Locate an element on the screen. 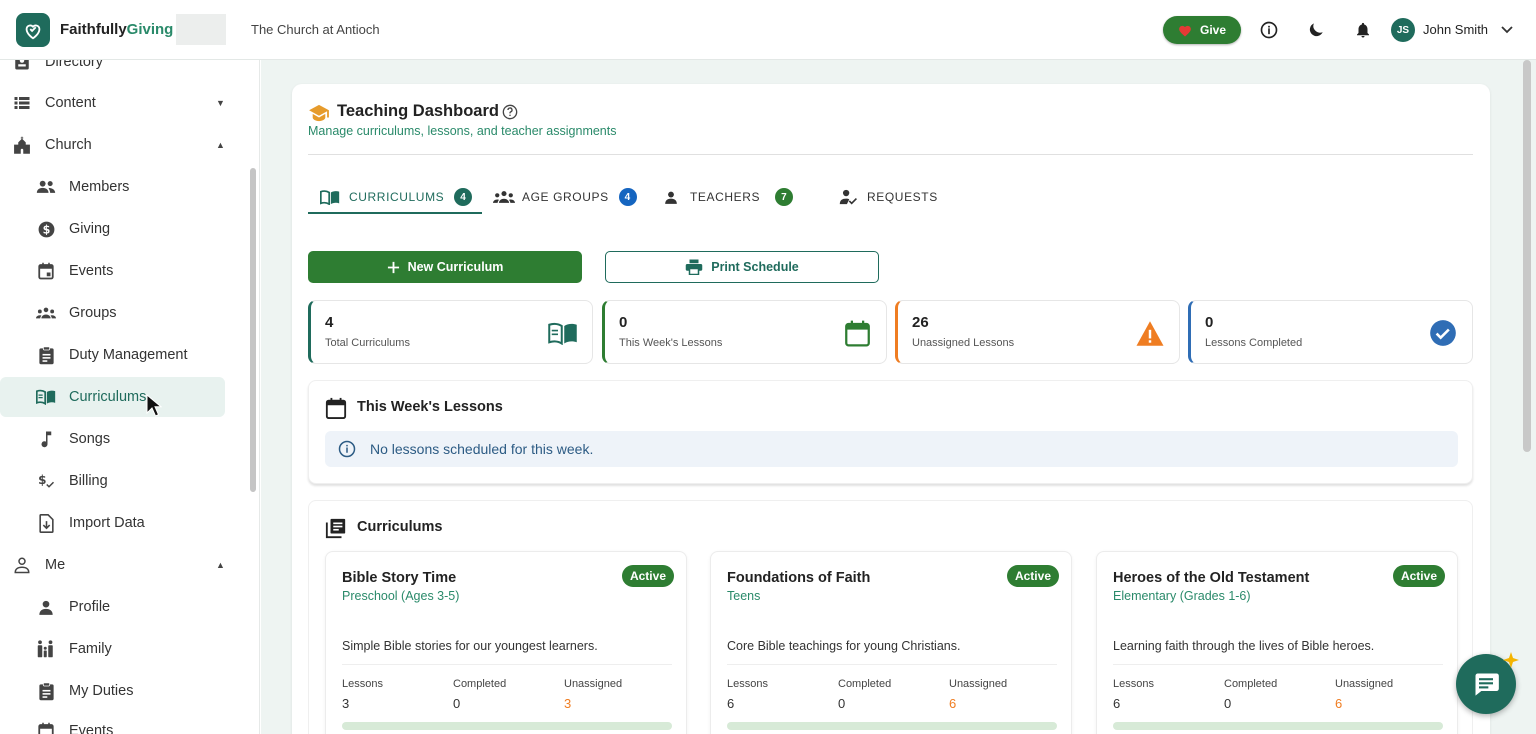 The width and height of the screenshot is (1536, 734). sidebar-item-members: Members is located at coordinates (112, 187).